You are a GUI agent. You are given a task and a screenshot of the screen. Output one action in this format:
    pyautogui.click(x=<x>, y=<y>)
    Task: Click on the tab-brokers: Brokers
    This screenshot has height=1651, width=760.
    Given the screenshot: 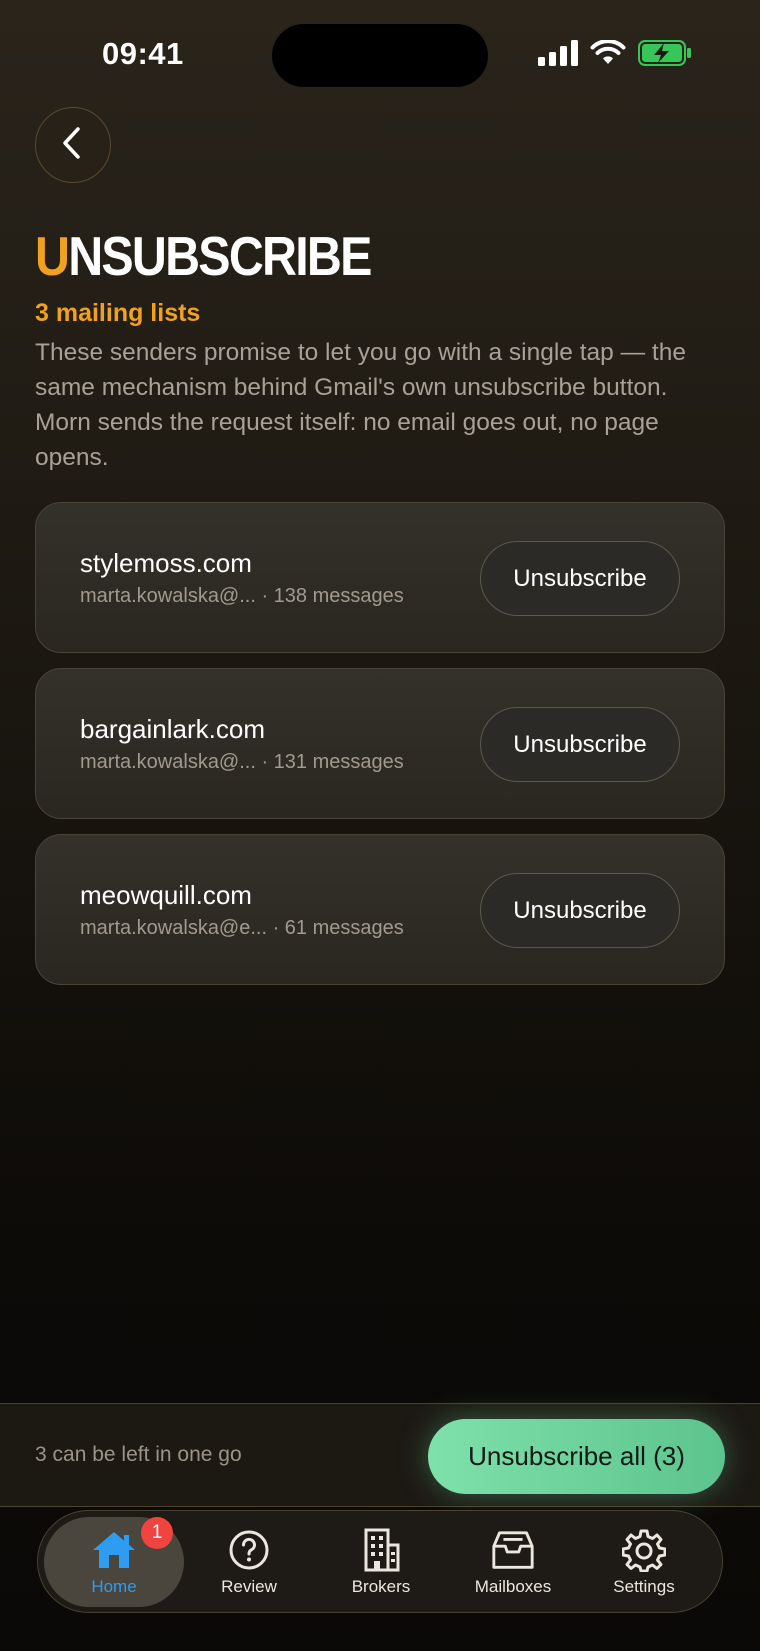 What is the action you would take?
    pyautogui.click(x=381, y=1562)
    